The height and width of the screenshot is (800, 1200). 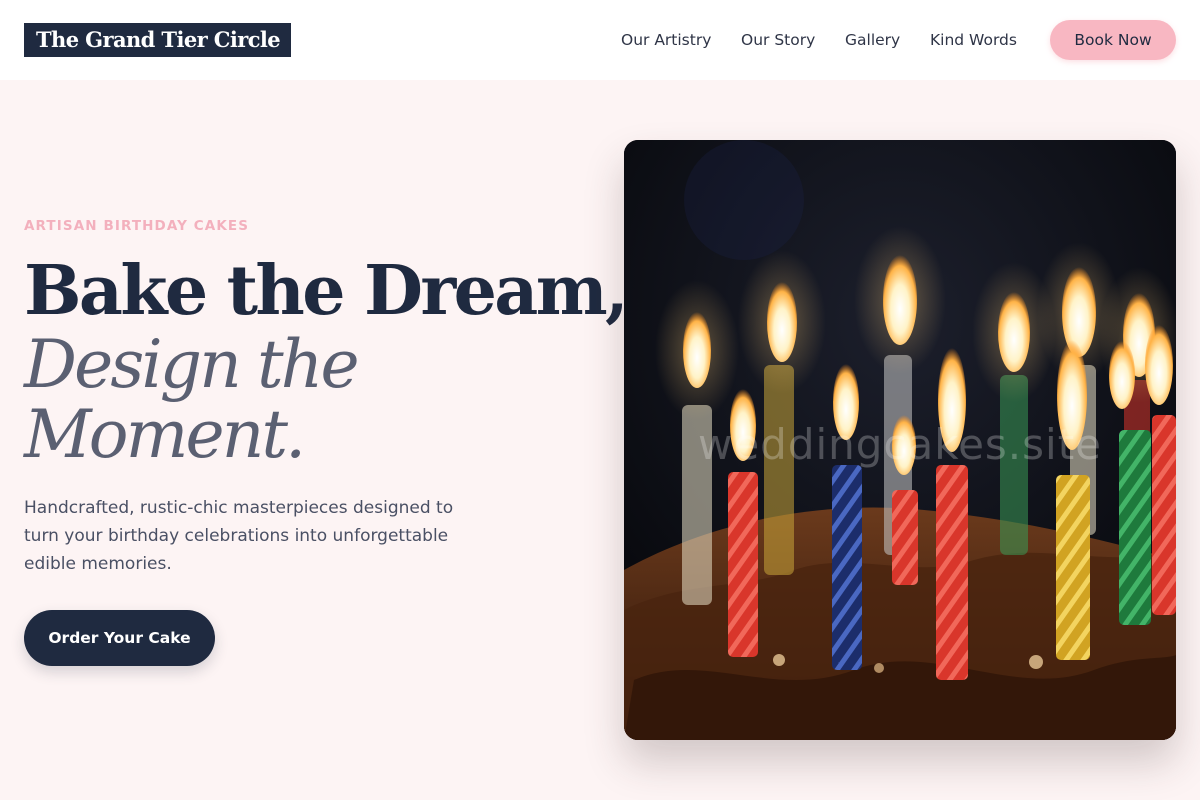 I want to click on order-your-cake-button: Order Your Cake, so click(x=119, y=638).